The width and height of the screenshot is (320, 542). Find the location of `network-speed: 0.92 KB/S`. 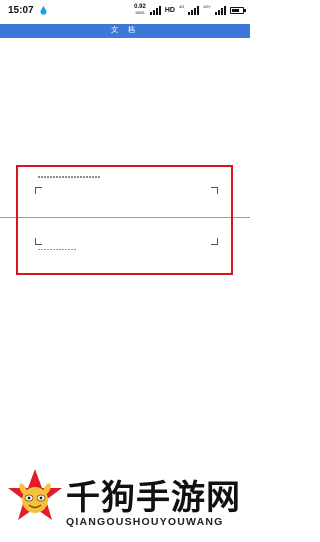

network-speed: 0.92 KB/S is located at coordinates (140, 10).